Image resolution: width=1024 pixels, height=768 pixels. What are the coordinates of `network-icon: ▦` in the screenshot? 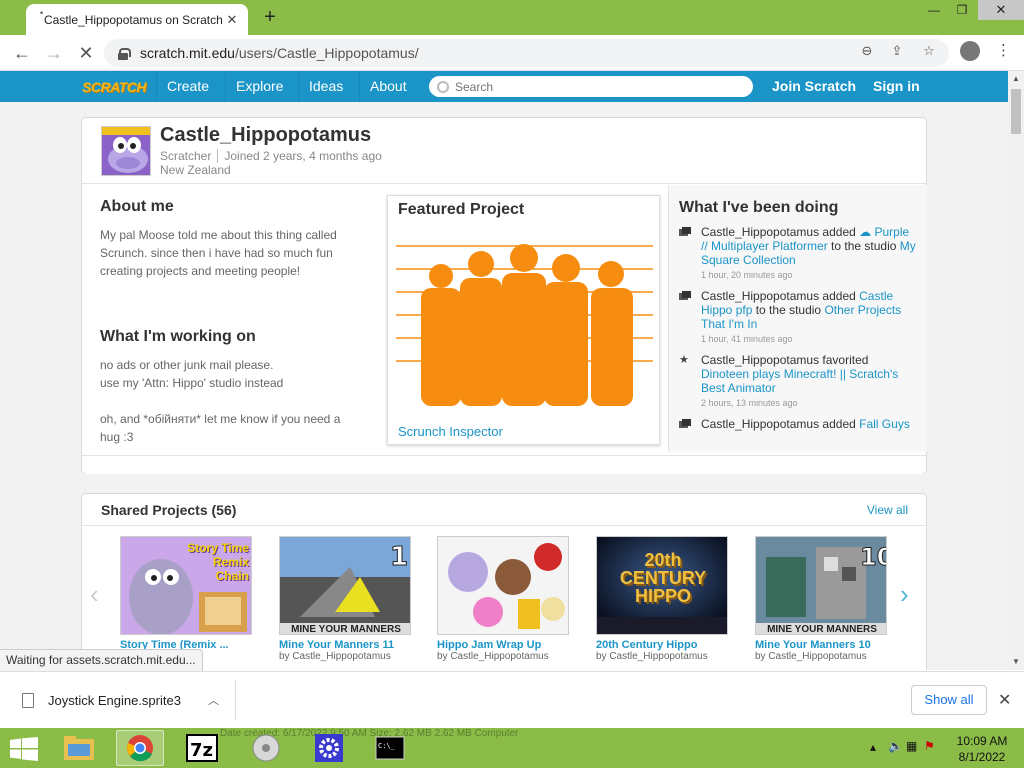 It's located at (911, 746).